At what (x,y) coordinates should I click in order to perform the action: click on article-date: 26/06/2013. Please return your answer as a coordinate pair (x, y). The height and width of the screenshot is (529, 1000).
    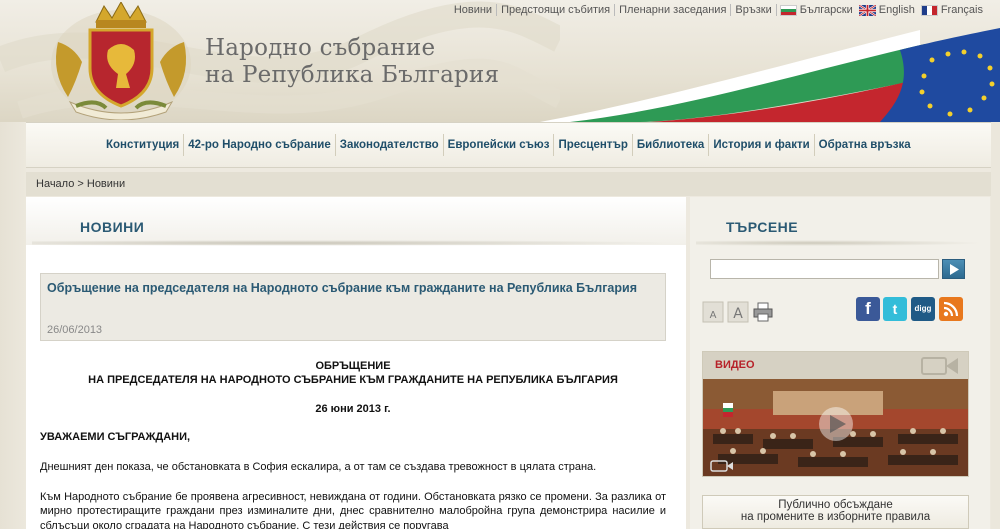
    Looking at the image, I should click on (75, 330).